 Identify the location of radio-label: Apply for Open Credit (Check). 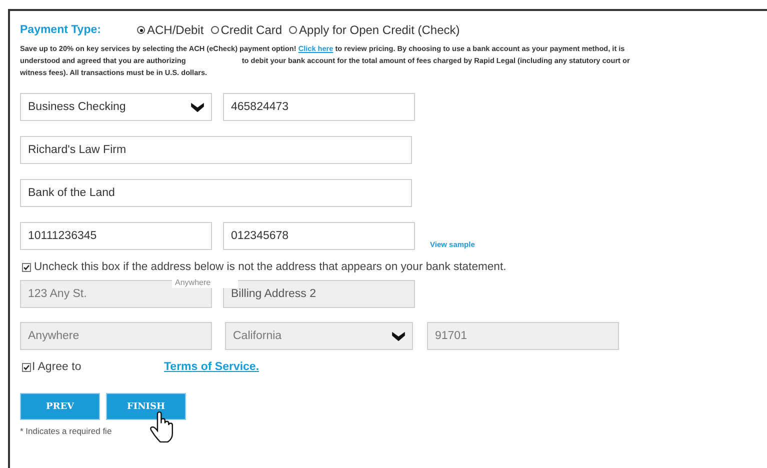
(379, 30).